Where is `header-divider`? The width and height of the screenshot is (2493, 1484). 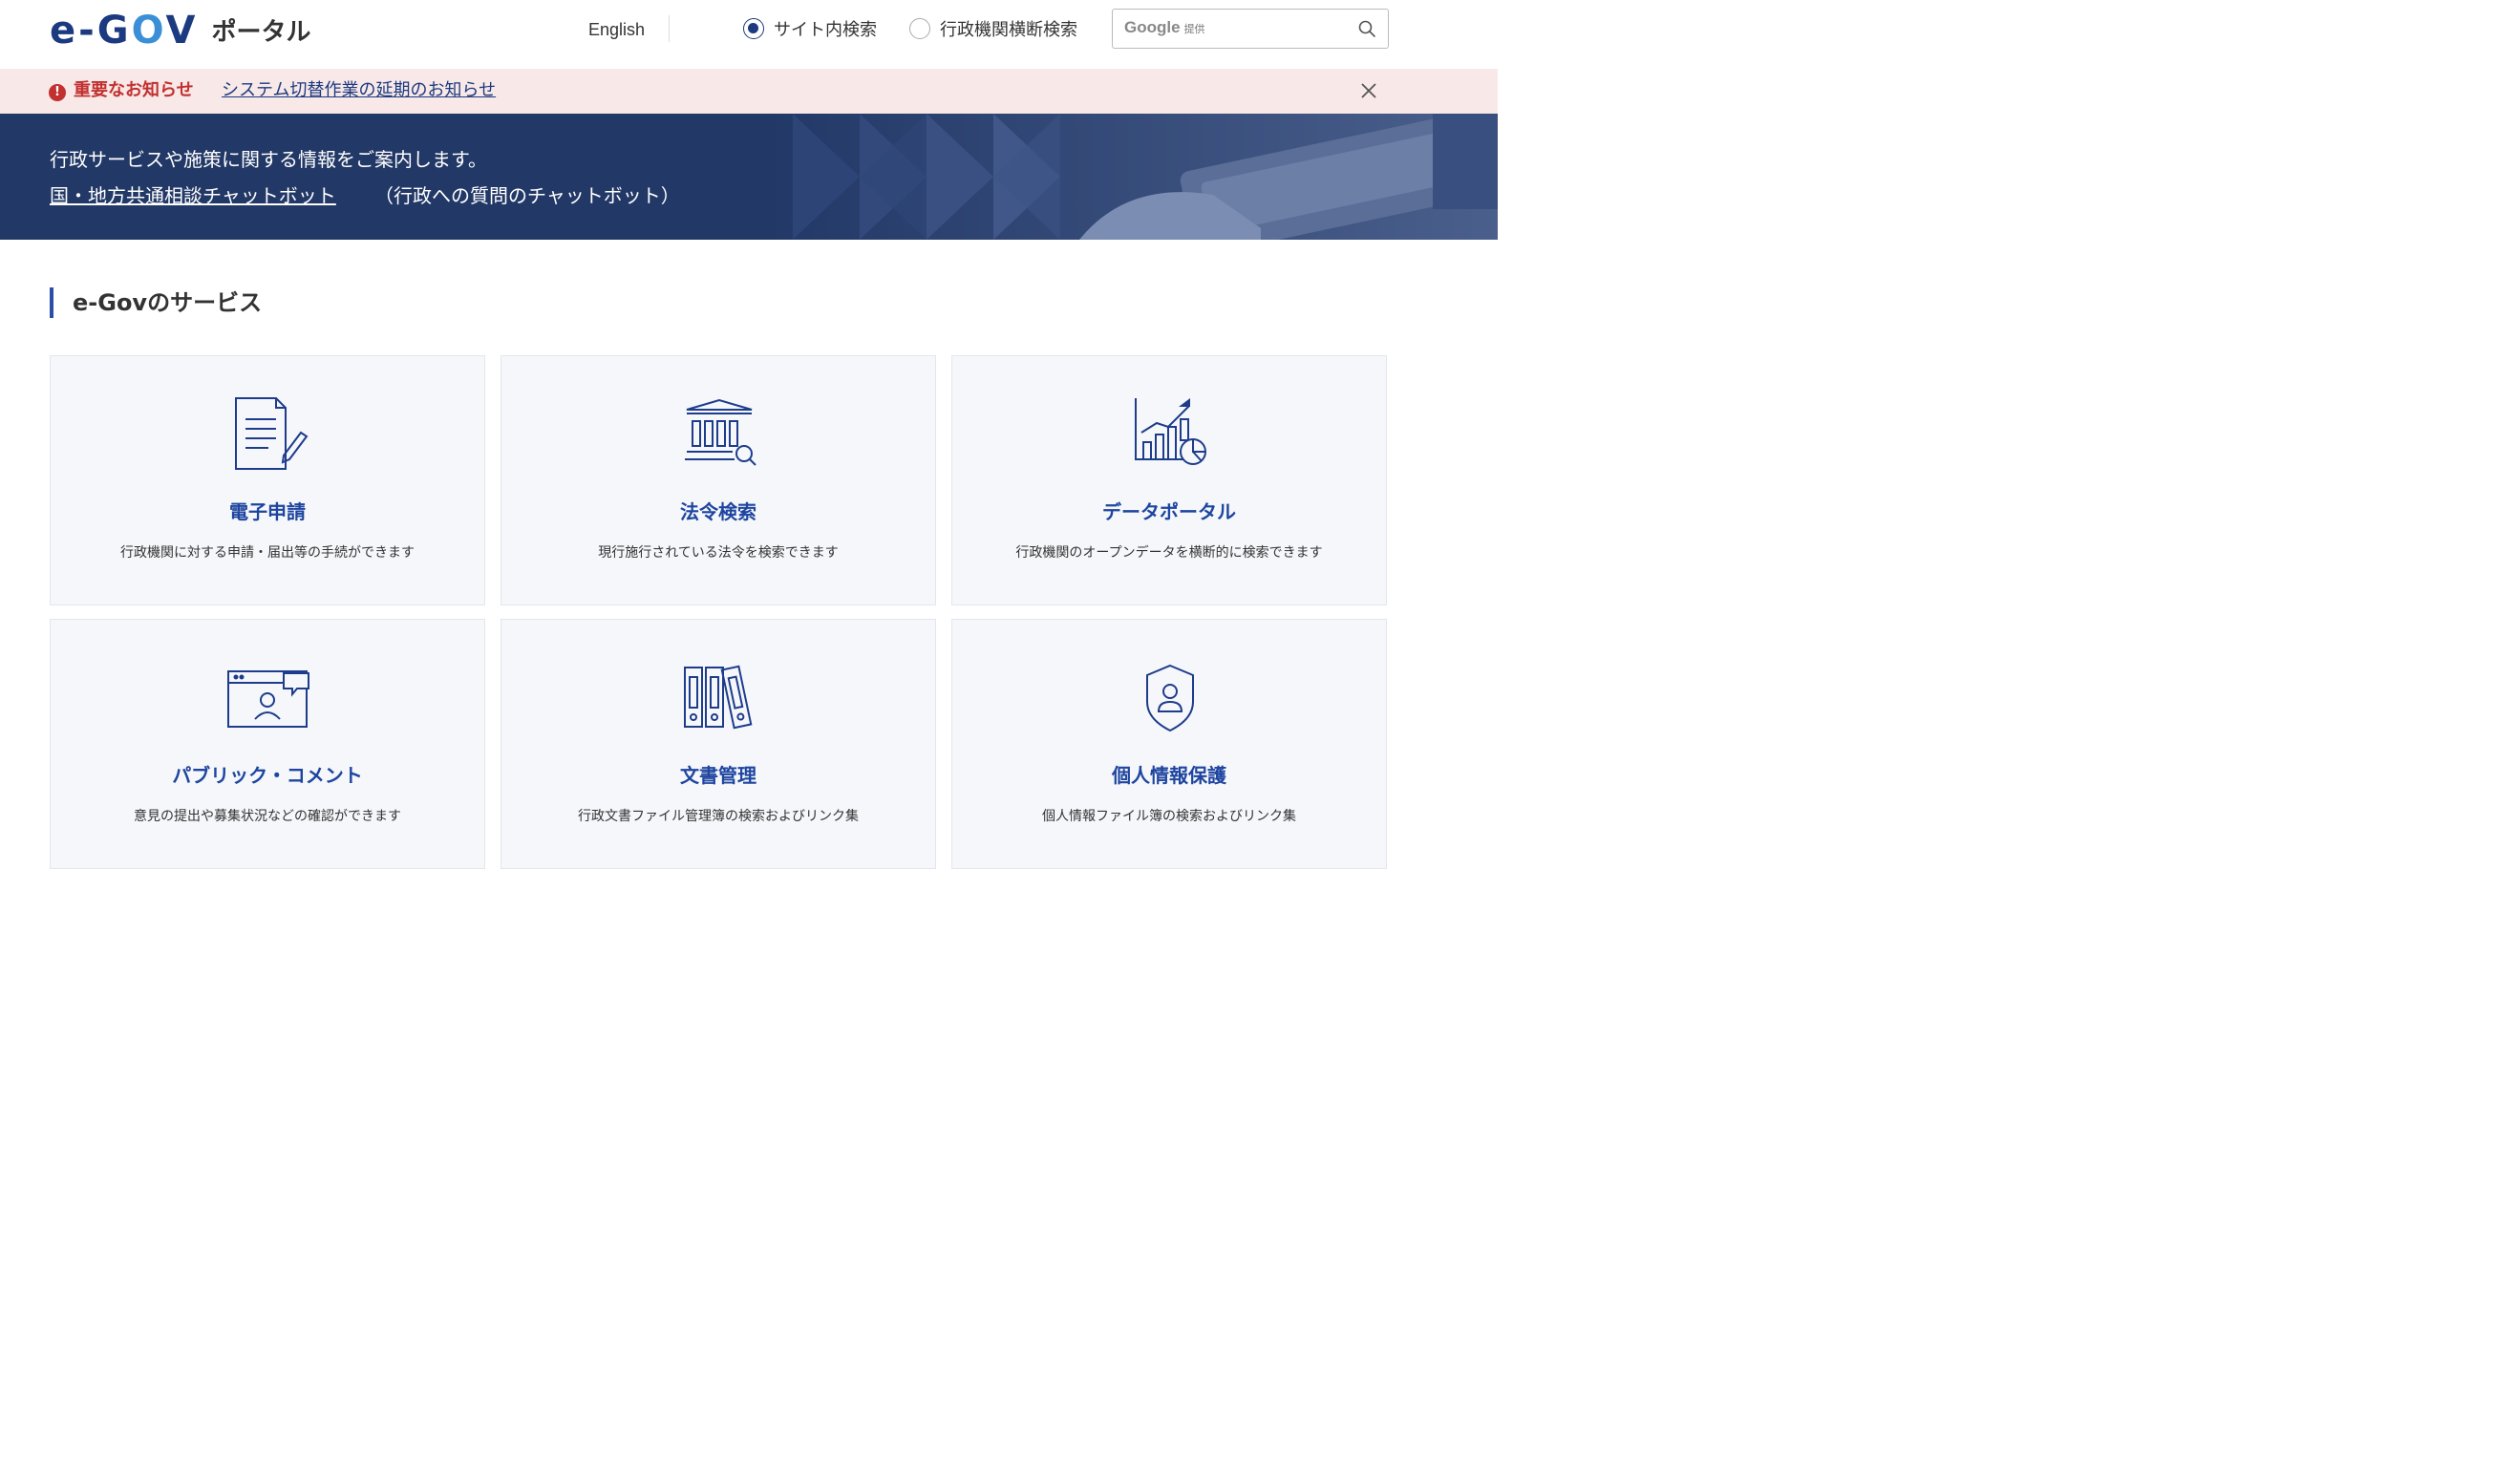 header-divider is located at coordinates (669, 29).